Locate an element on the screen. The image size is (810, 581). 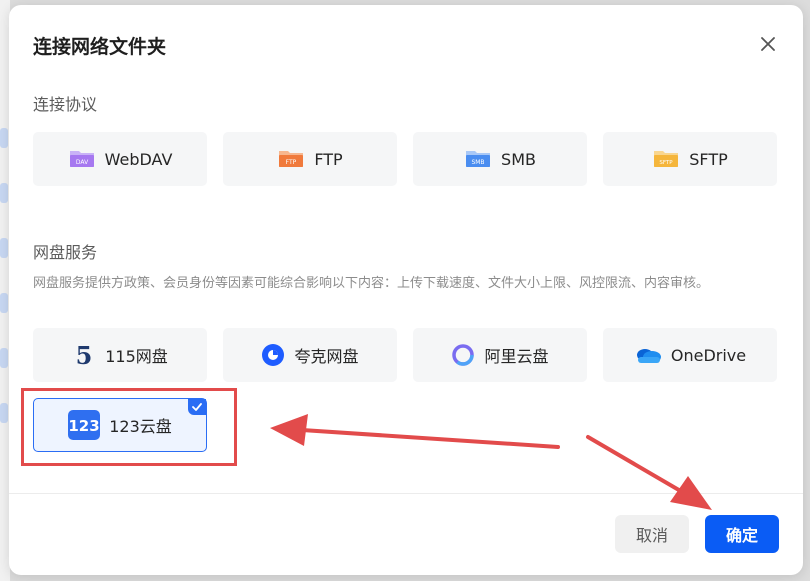
ftp-icon: FTP is located at coordinates (291, 159).